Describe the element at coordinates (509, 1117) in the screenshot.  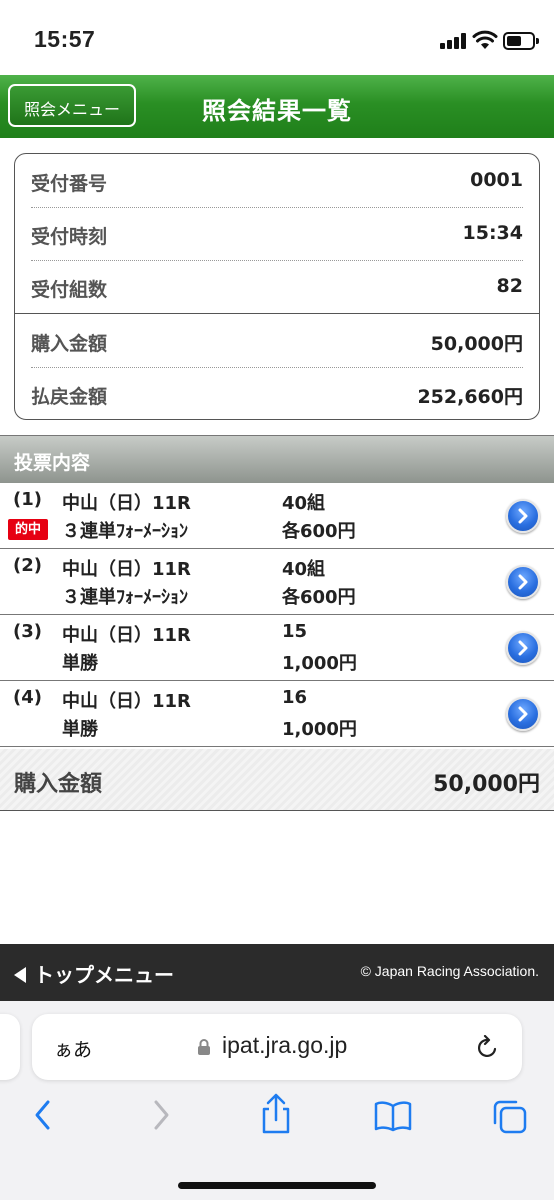
I see `tabs-icon` at that location.